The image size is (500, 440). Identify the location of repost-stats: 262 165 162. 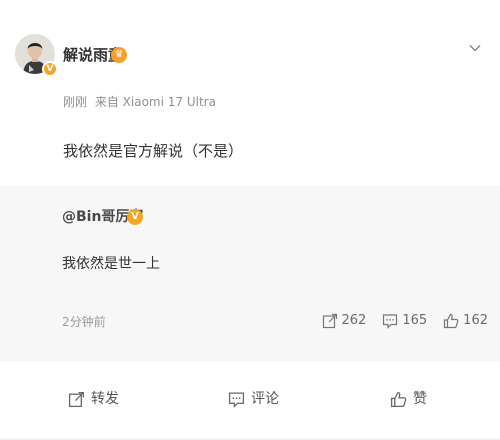
(397, 321).